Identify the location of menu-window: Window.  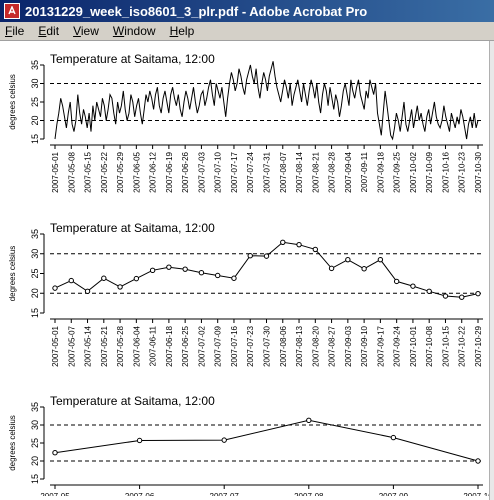
(134, 31).